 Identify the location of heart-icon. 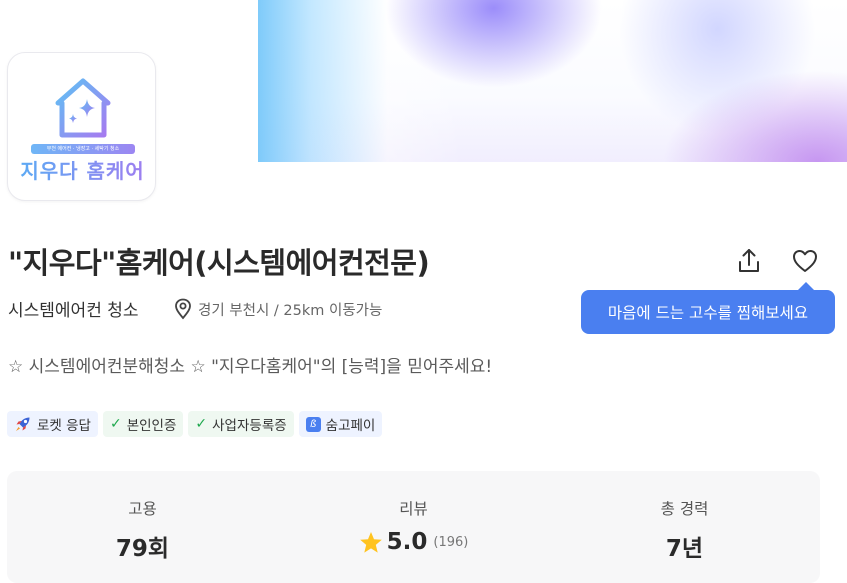
(805, 261).